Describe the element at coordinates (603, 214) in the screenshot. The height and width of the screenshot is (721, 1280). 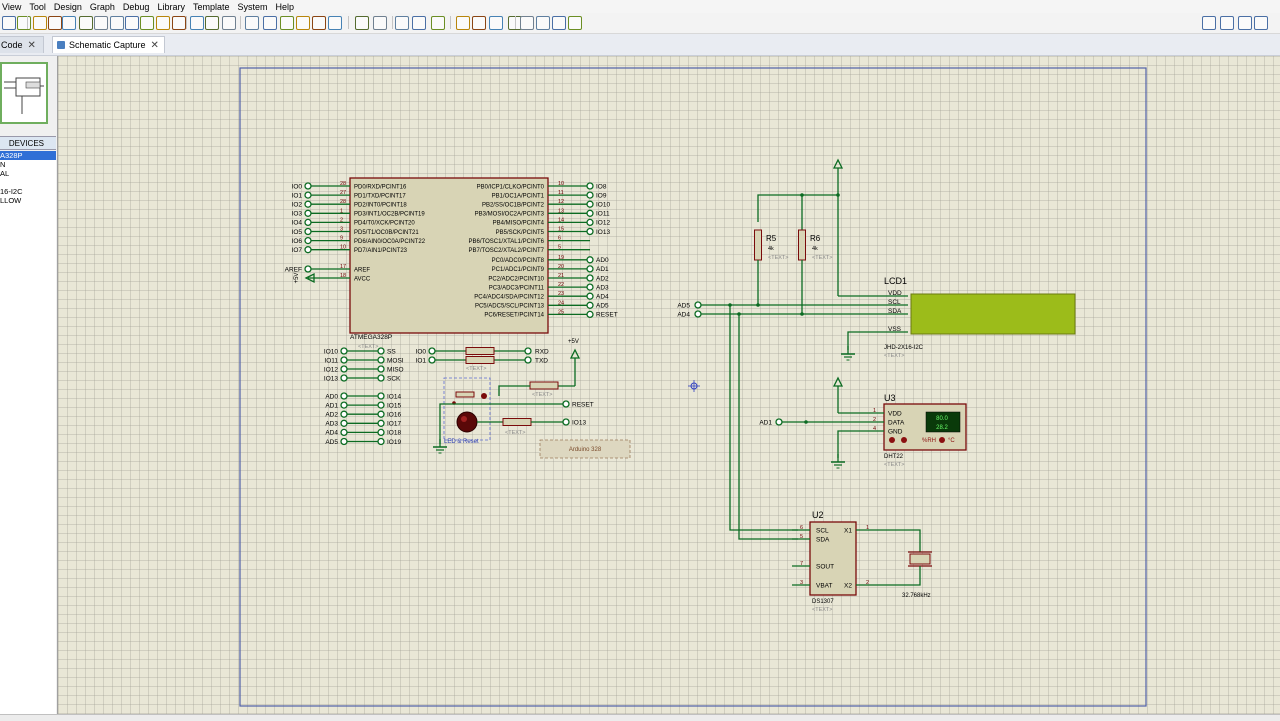
I see `net-label: IO11` at that location.